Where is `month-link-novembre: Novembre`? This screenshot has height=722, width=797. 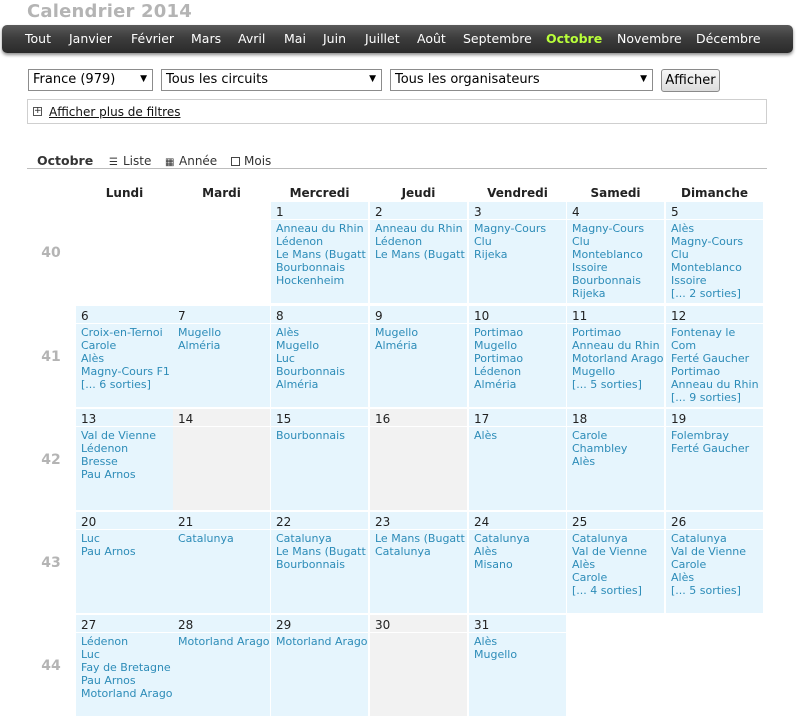
month-link-novembre: Novembre is located at coordinates (649, 38).